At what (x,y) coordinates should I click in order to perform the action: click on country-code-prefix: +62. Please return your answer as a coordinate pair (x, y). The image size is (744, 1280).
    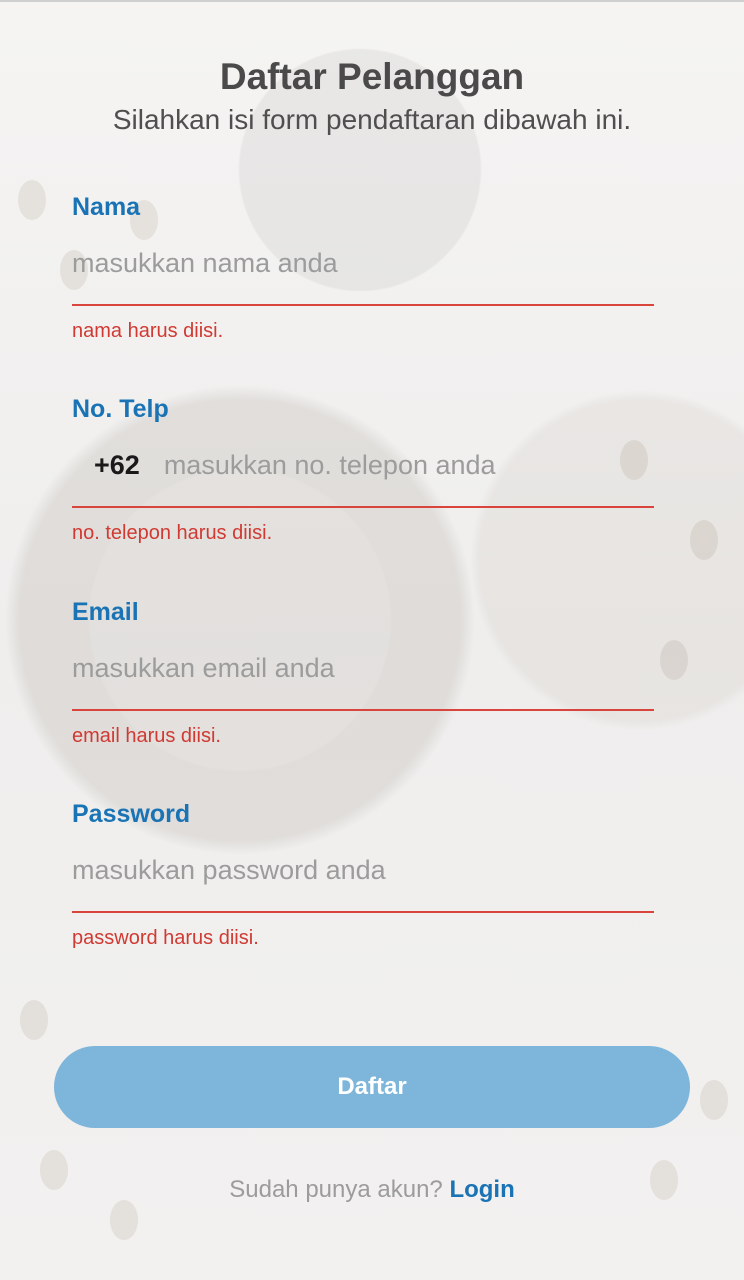
    Looking at the image, I should click on (117, 464).